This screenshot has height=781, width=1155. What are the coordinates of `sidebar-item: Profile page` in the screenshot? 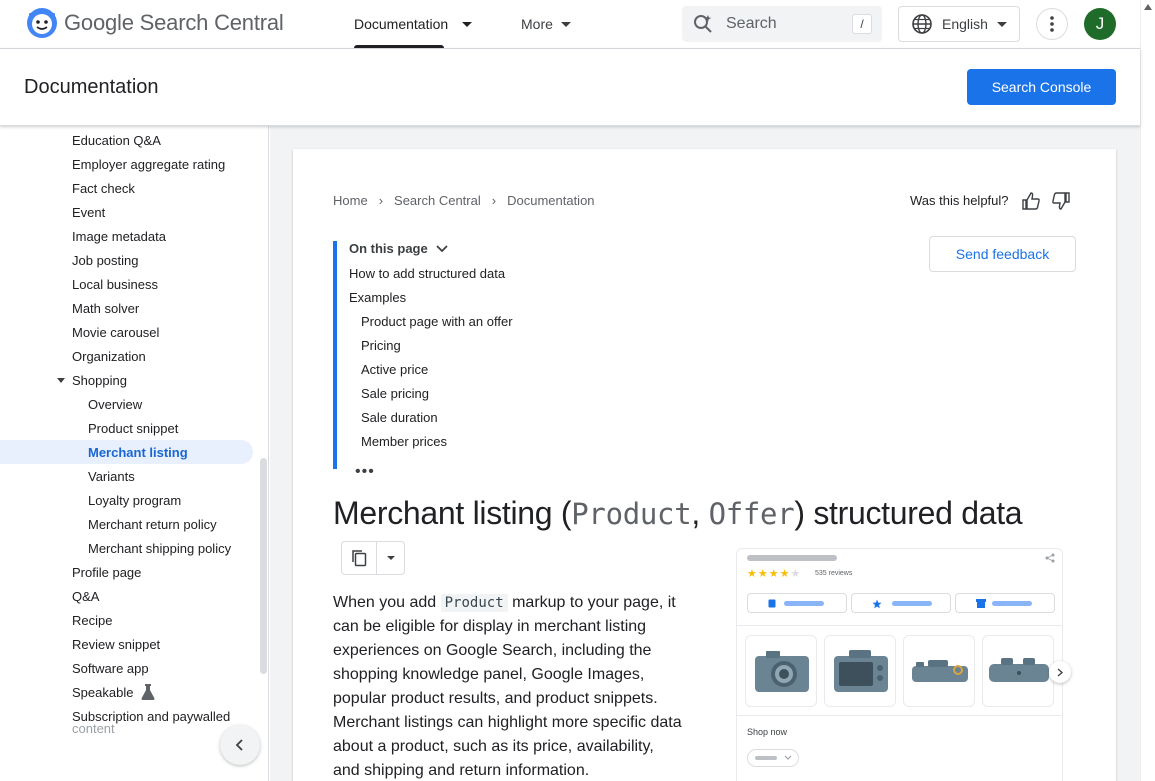 It's located at (126, 572).